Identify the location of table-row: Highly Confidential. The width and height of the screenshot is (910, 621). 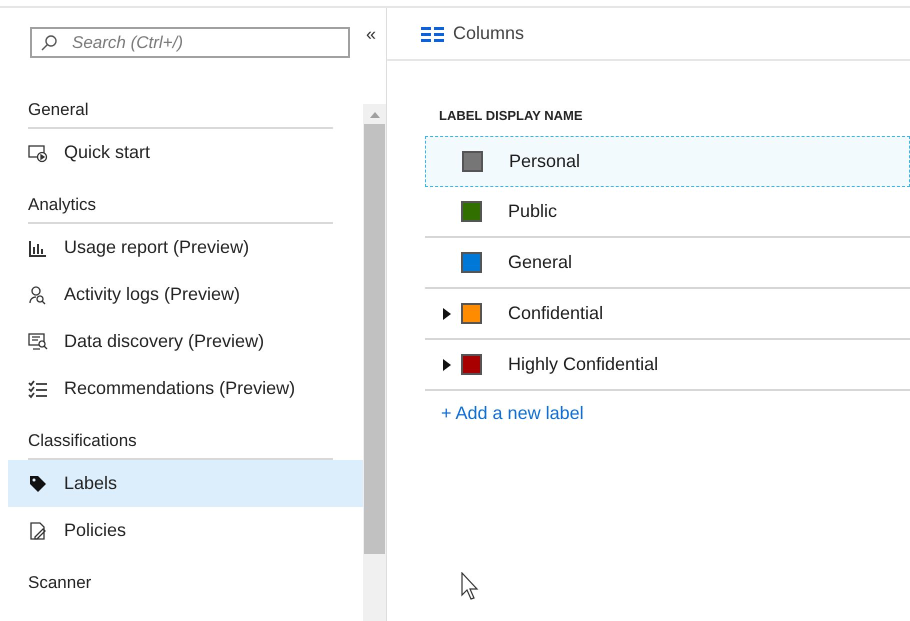
(667, 365).